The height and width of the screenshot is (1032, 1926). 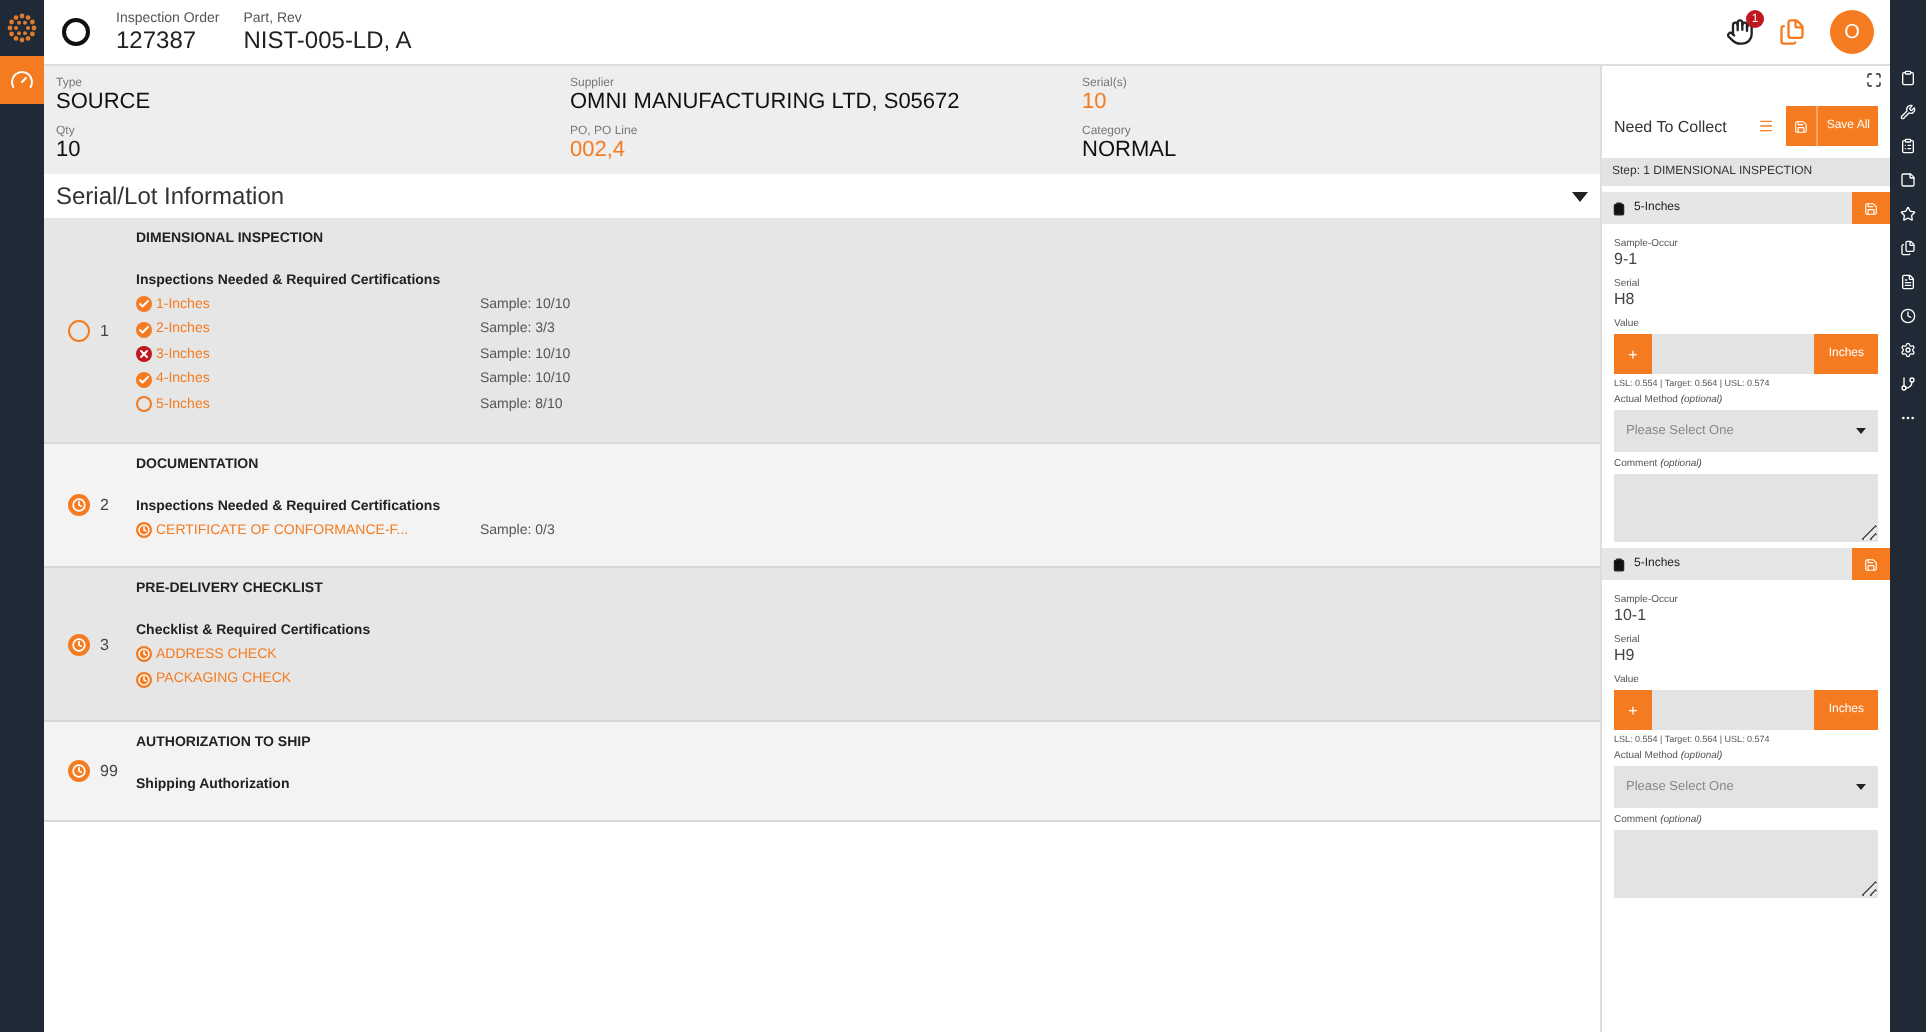 What do you see at coordinates (104, 330) in the screenshot?
I see `step-number: 1` at bounding box center [104, 330].